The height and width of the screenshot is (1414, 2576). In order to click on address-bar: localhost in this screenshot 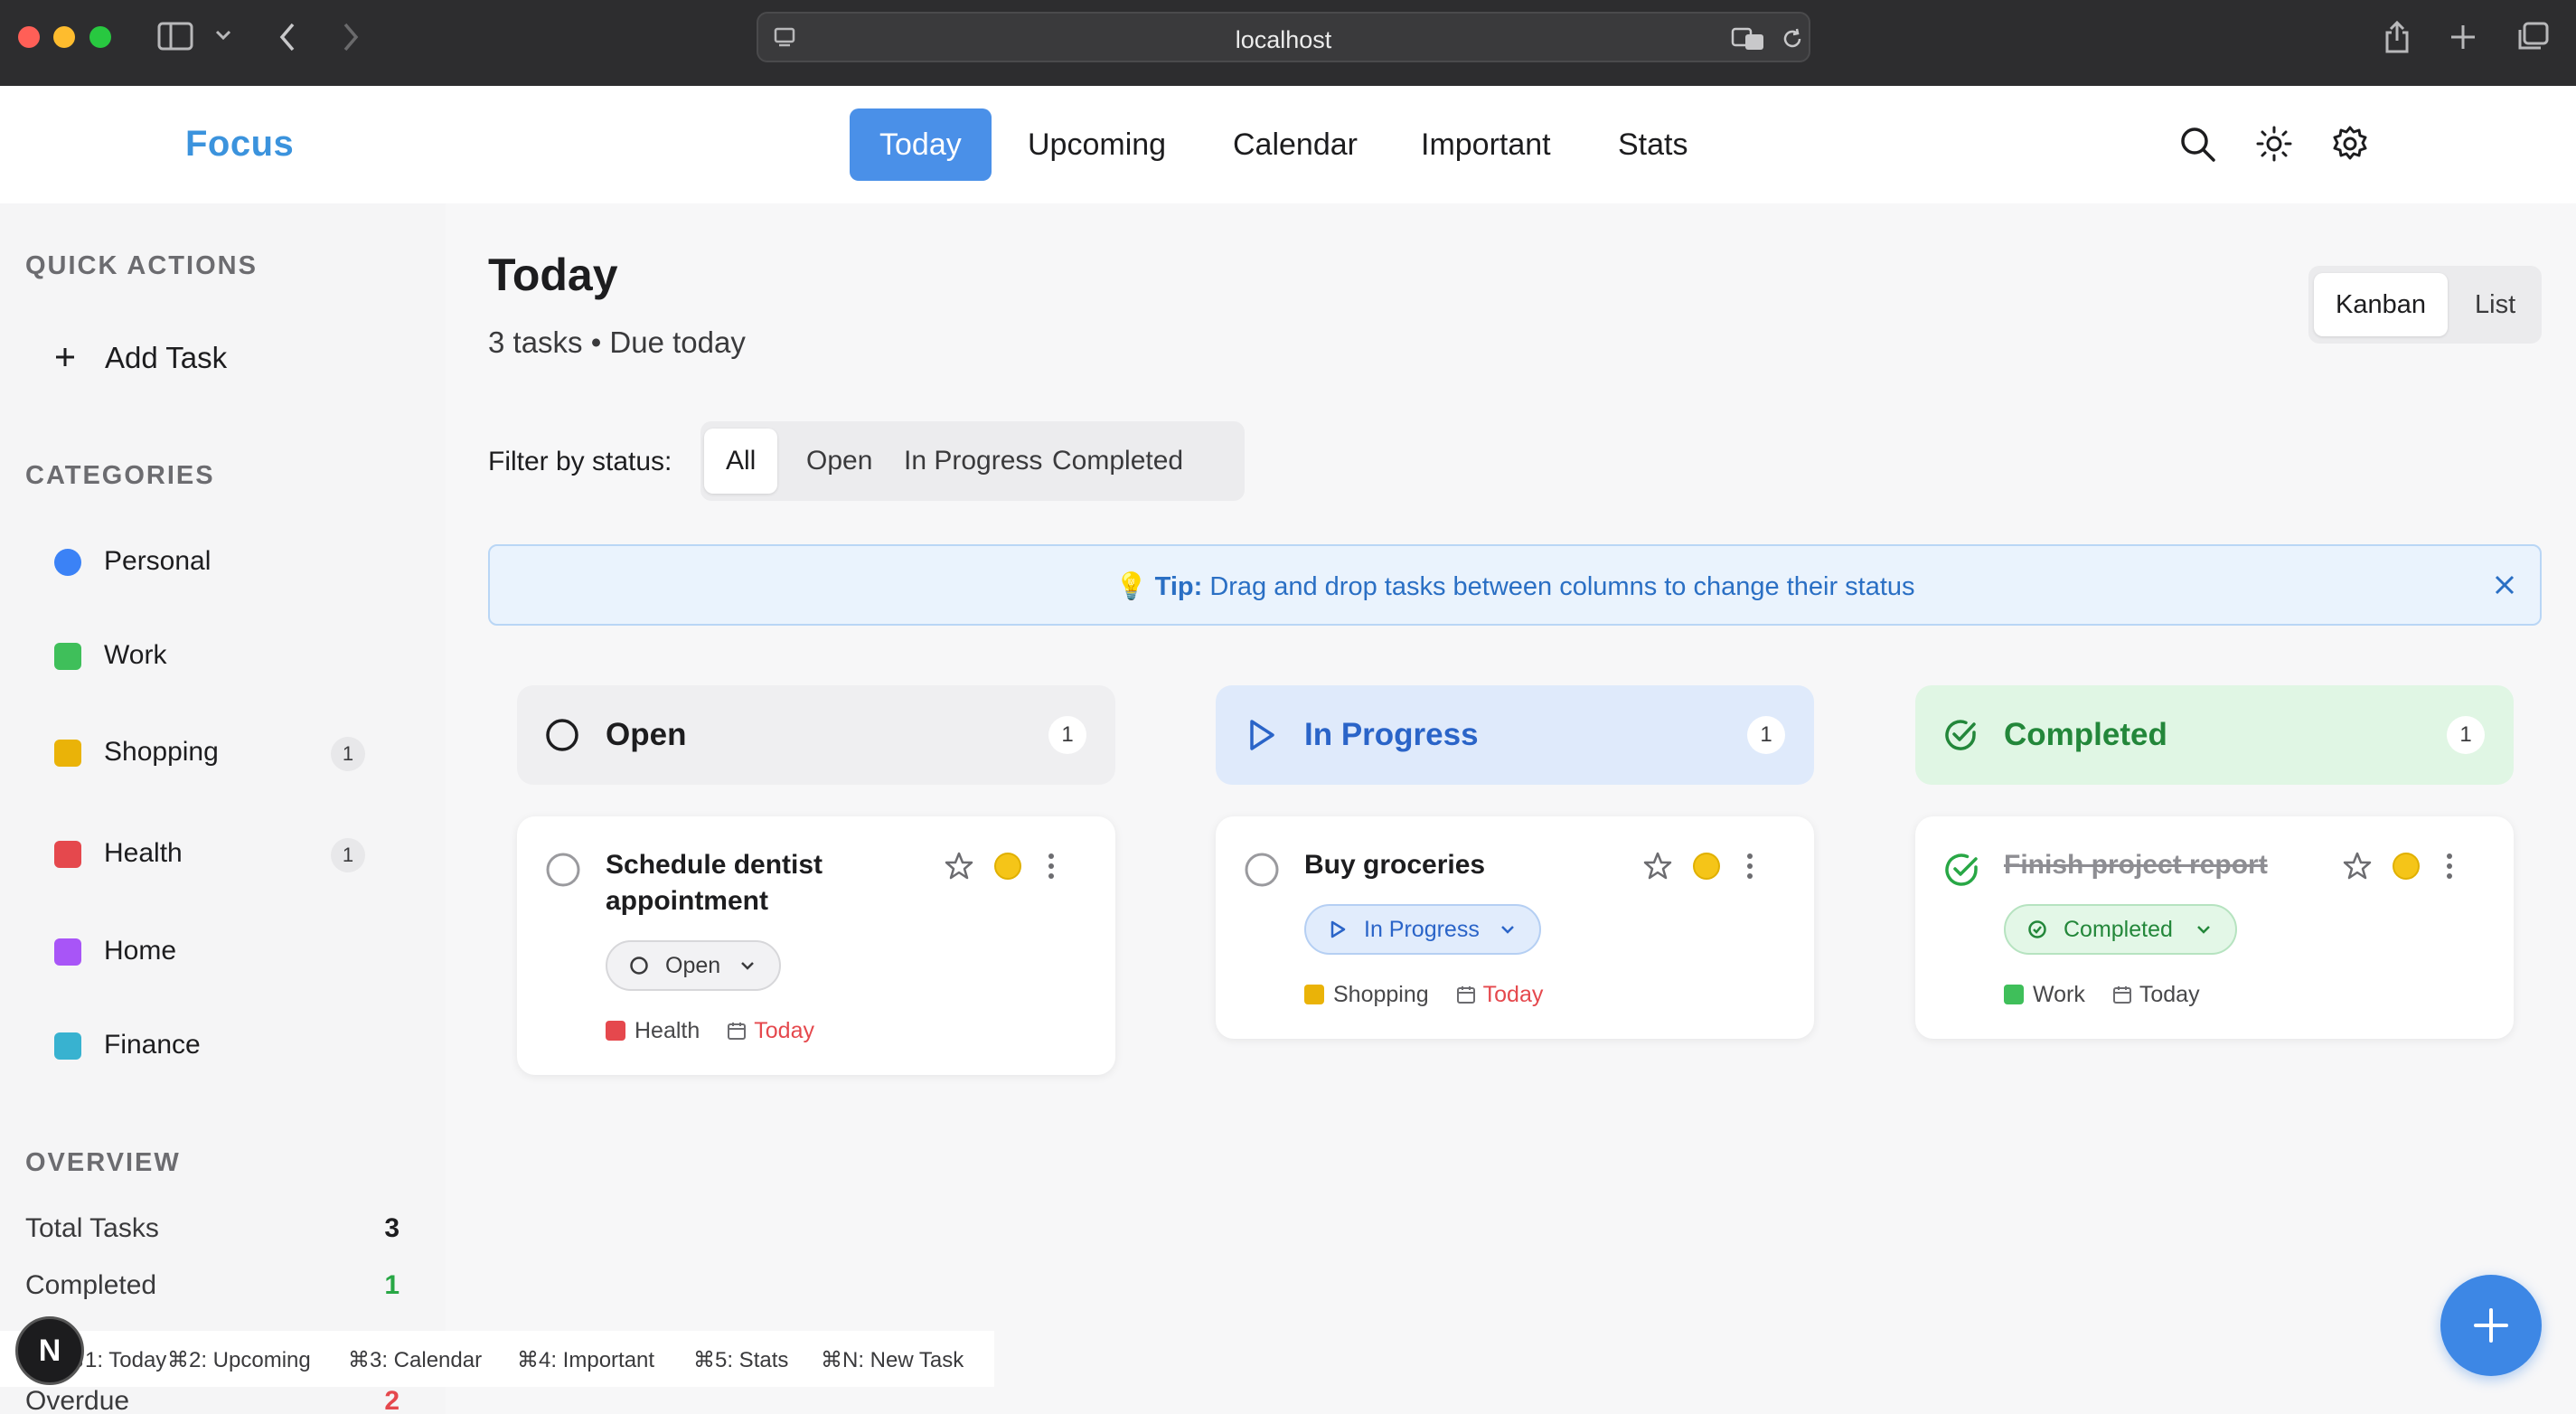, I will do `click(1283, 37)`.